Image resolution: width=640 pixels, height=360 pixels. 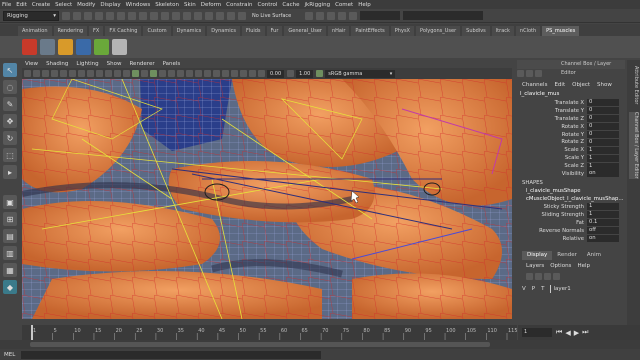 What do you see at coordinates (70, 31) in the screenshot?
I see `shelf-tab-rendering: Rendering` at bounding box center [70, 31].